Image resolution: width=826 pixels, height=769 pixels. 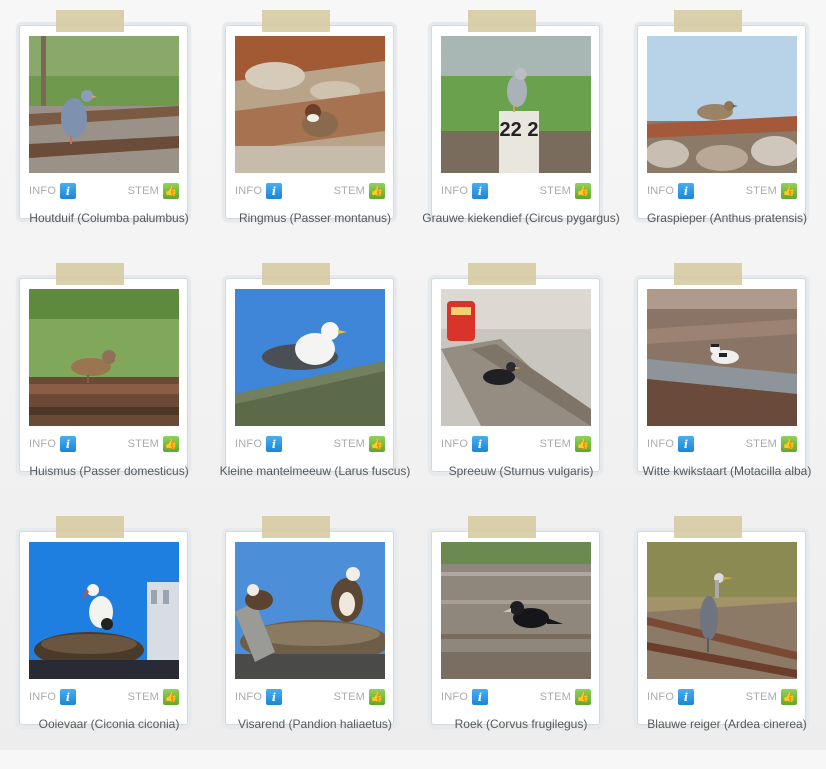 I want to click on marker-text: 22 2, so click(x=519, y=130).